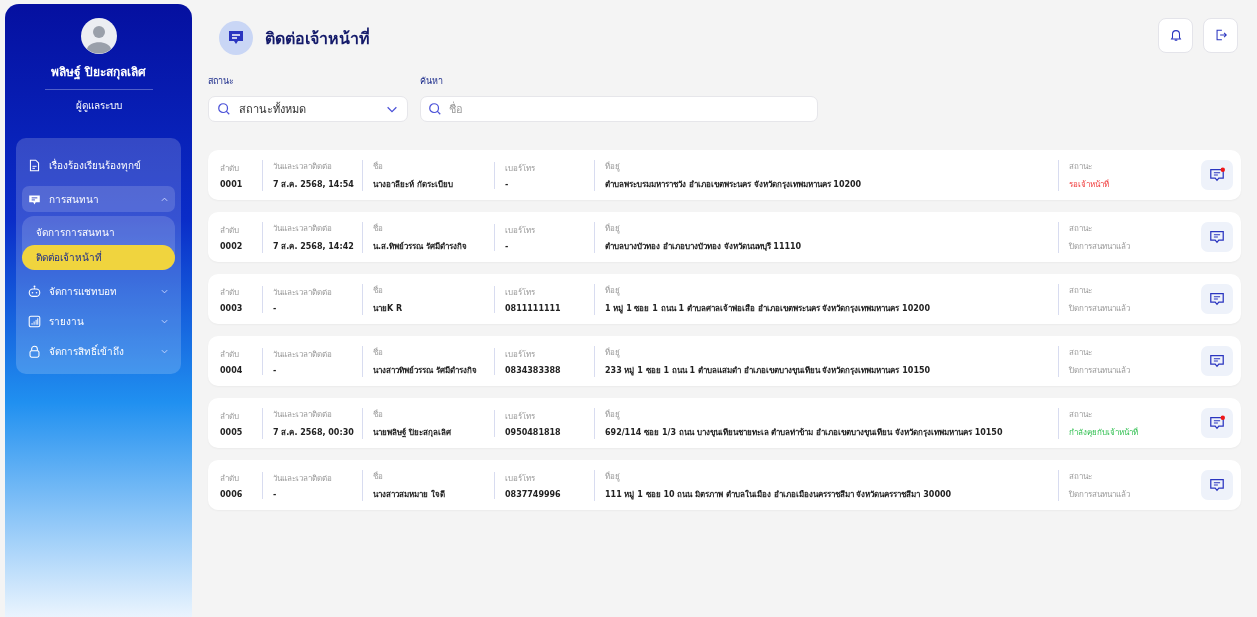 The image size is (1257, 617). I want to click on avatar-icon, so click(98, 36).